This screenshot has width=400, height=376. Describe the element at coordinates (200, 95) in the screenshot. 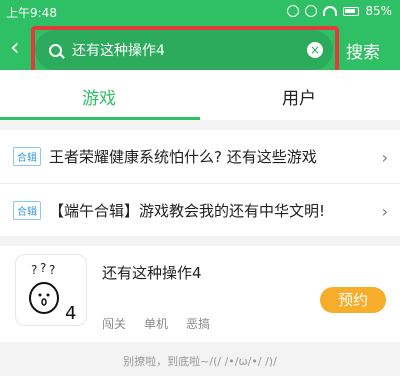

I see `tab-bar: 游戏 用户` at that location.